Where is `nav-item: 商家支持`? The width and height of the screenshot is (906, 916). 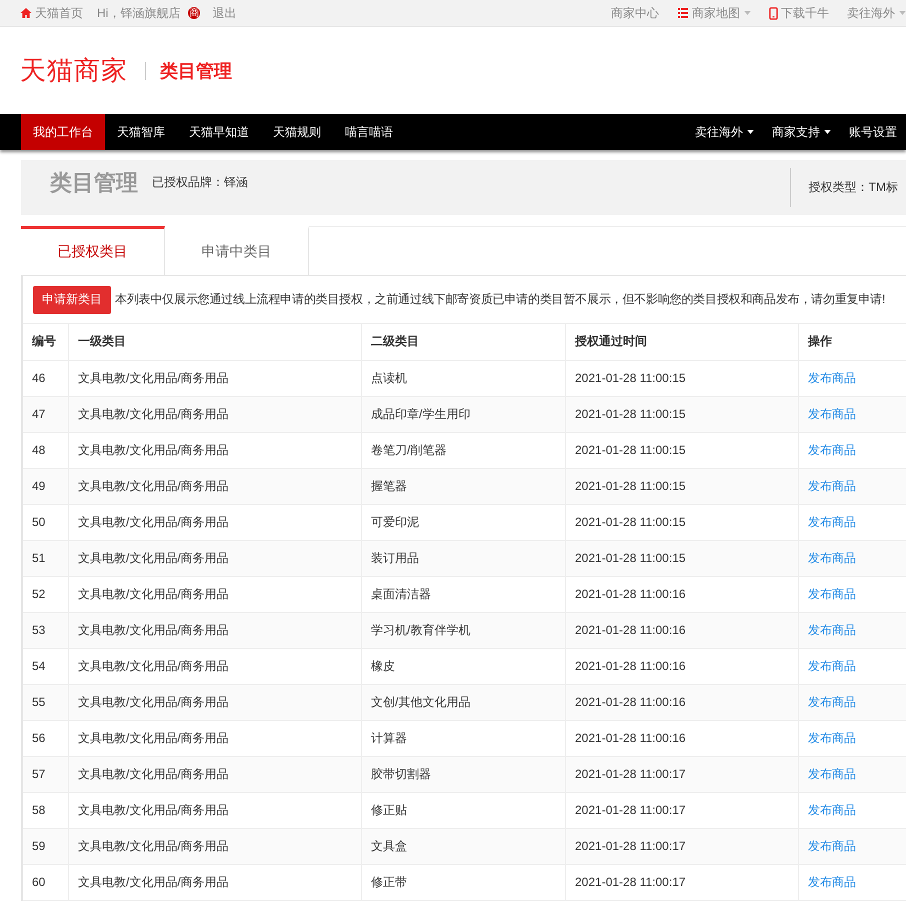
nav-item: 商家支持 is located at coordinates (801, 132).